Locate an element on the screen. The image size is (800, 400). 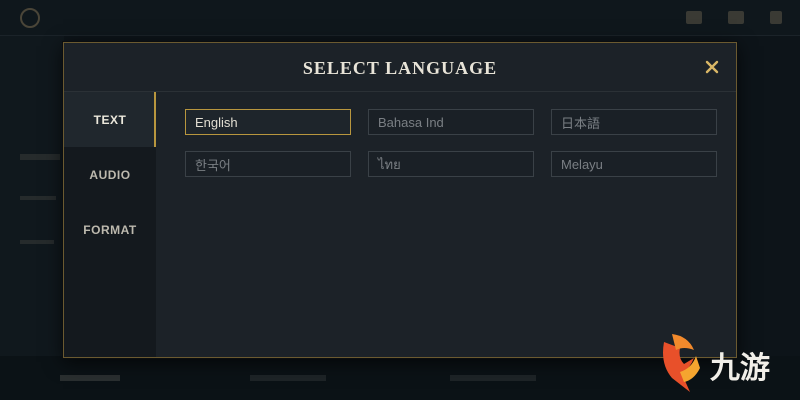
tab-label: FORMAT is located at coordinates (110, 229).